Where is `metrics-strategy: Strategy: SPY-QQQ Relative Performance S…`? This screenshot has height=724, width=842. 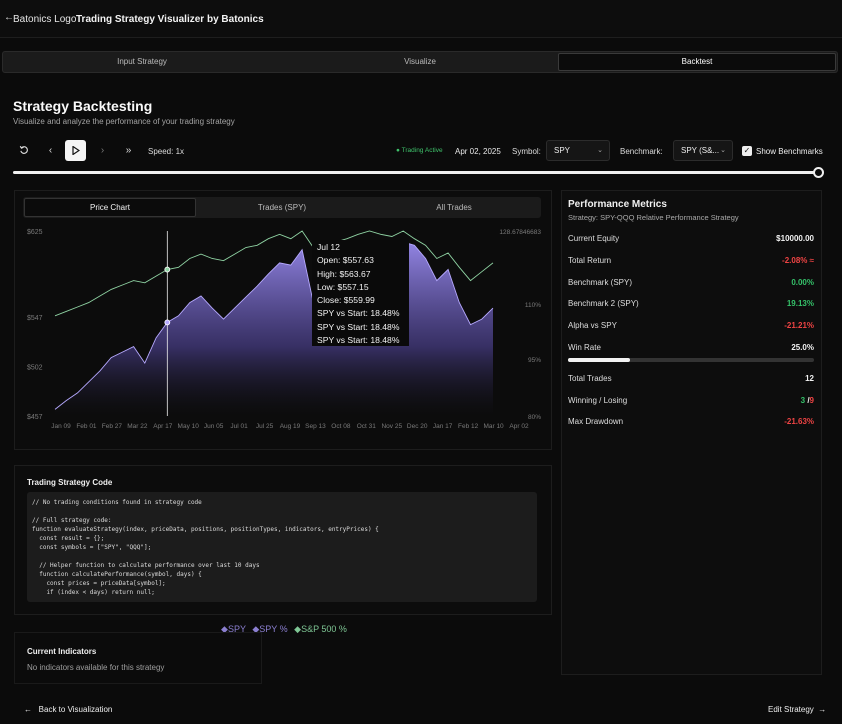 metrics-strategy: Strategy: SPY-QQQ Relative Performance S… is located at coordinates (653, 217).